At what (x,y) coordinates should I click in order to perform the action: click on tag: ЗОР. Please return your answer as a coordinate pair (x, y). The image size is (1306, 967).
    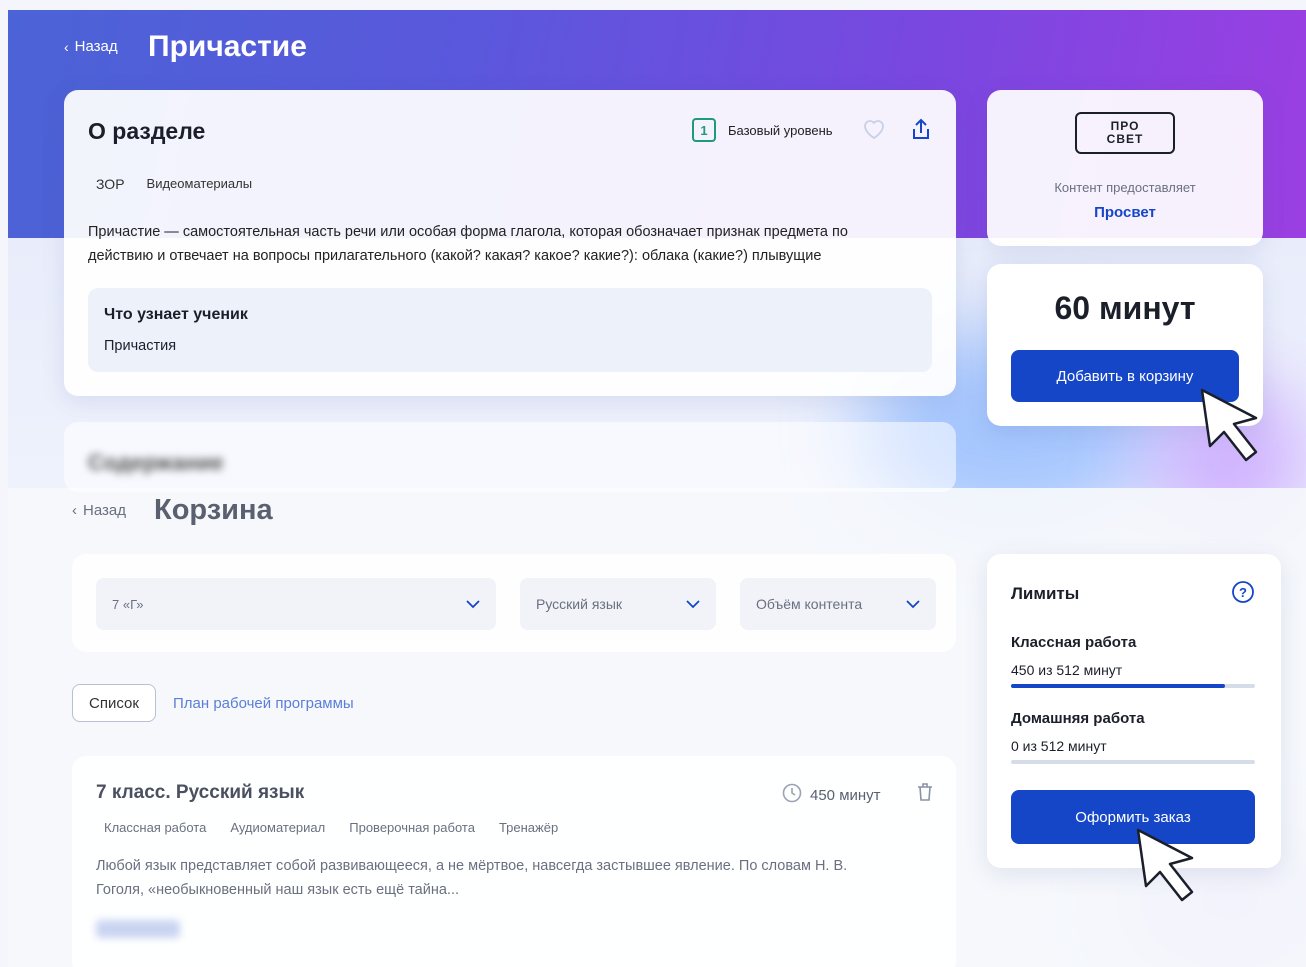
    Looking at the image, I should click on (110, 184).